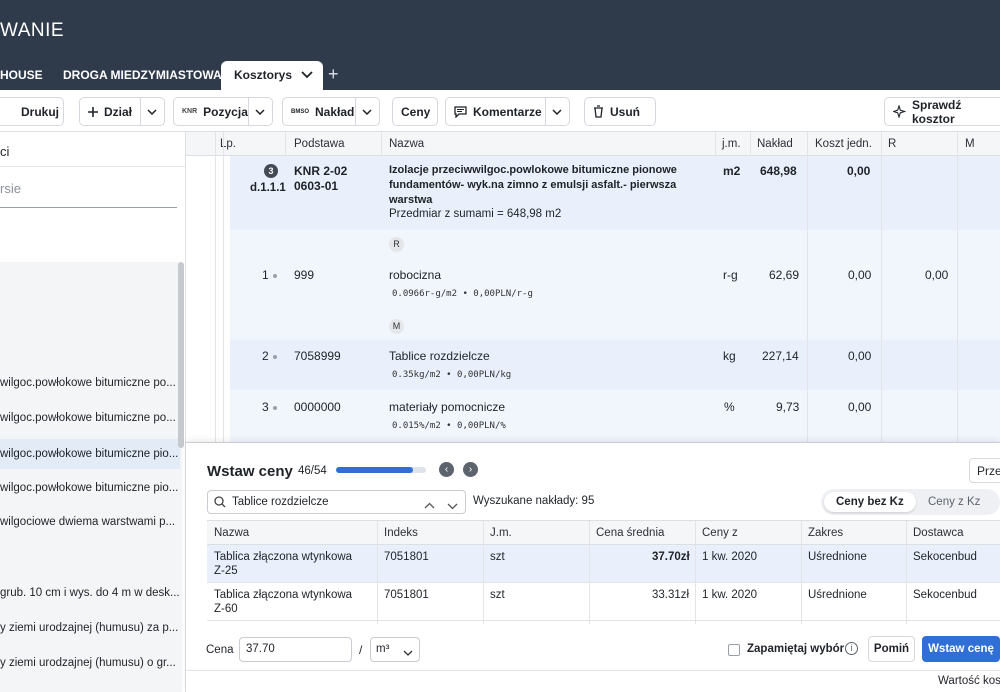 The image size is (1000, 692). What do you see at coordinates (333, 74) in the screenshot?
I see `add-tab-icon: +` at bounding box center [333, 74].